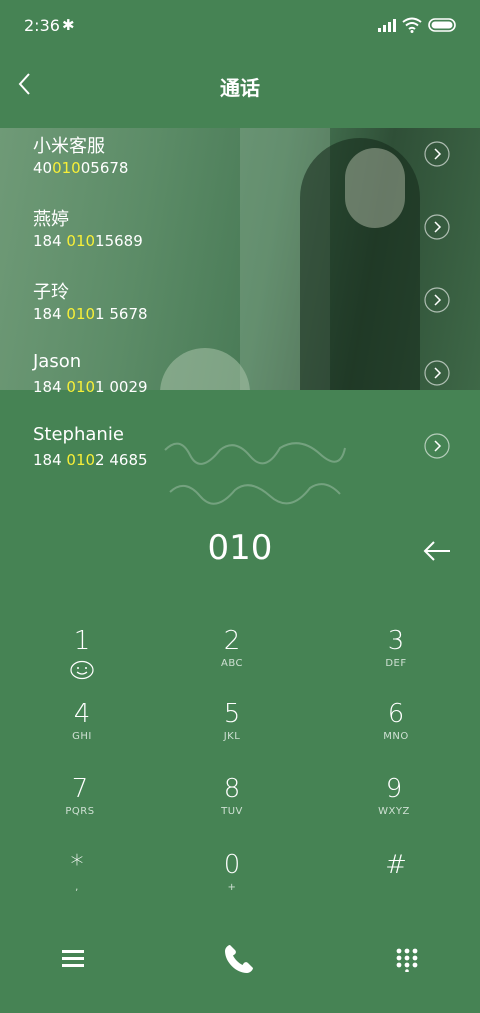  I want to click on contact-name: 燕婷, so click(51, 219).